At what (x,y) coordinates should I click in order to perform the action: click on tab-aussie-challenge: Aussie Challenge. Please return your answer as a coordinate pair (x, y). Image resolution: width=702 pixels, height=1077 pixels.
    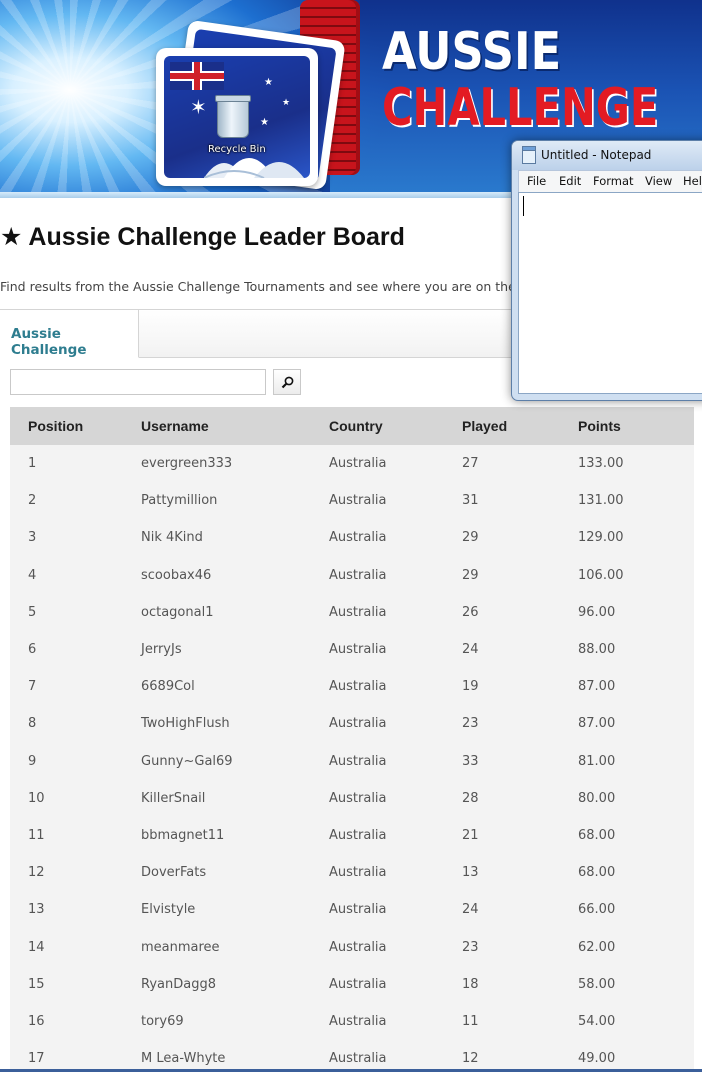
    Looking at the image, I should click on (69, 334).